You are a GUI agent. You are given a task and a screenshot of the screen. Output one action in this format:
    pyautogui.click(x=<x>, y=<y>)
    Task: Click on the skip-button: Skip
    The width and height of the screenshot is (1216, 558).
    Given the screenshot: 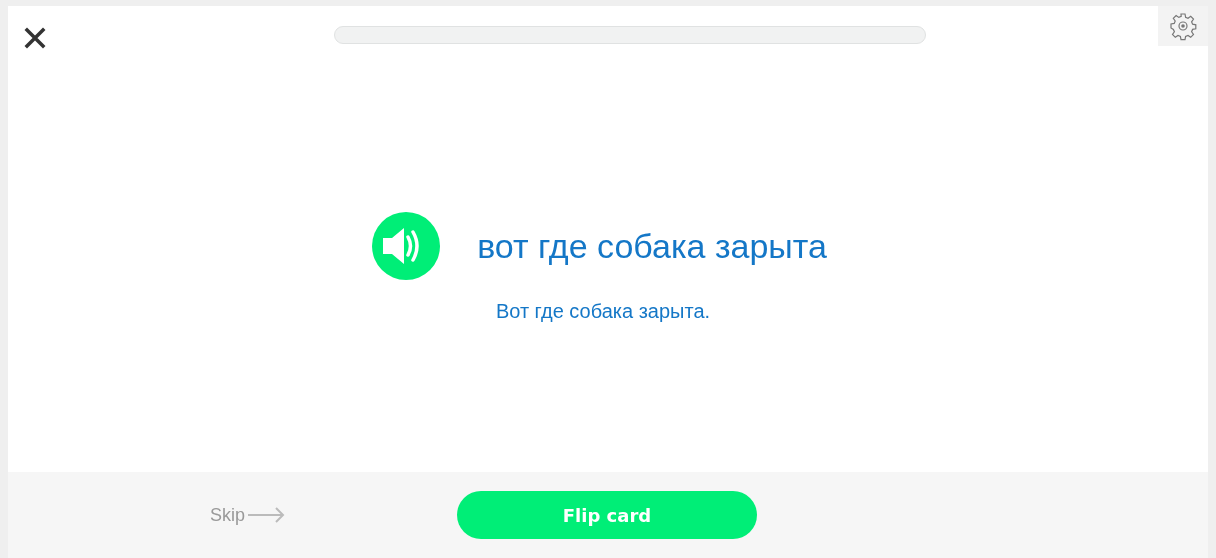 What is the action you would take?
    pyautogui.click(x=247, y=515)
    